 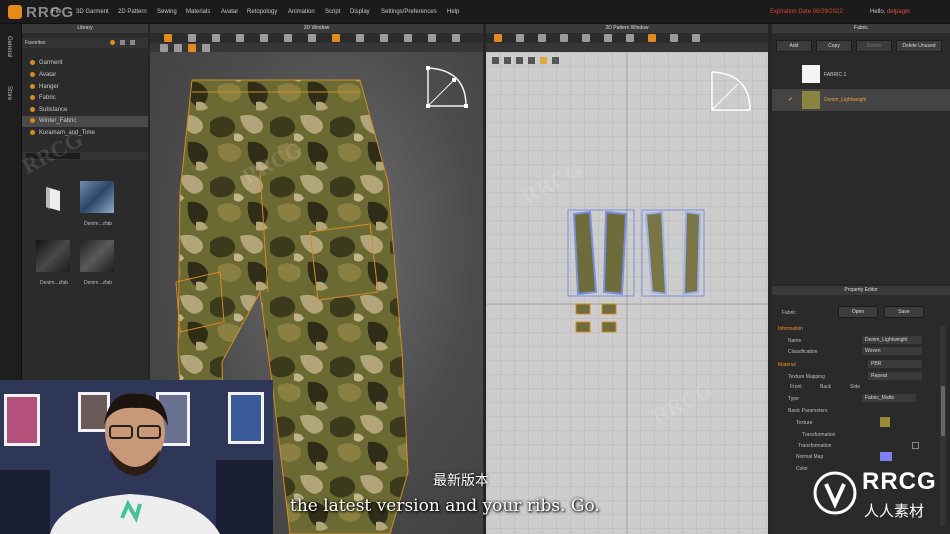 What do you see at coordinates (630, 38) in the screenshot?
I see `sew-icon` at bounding box center [630, 38].